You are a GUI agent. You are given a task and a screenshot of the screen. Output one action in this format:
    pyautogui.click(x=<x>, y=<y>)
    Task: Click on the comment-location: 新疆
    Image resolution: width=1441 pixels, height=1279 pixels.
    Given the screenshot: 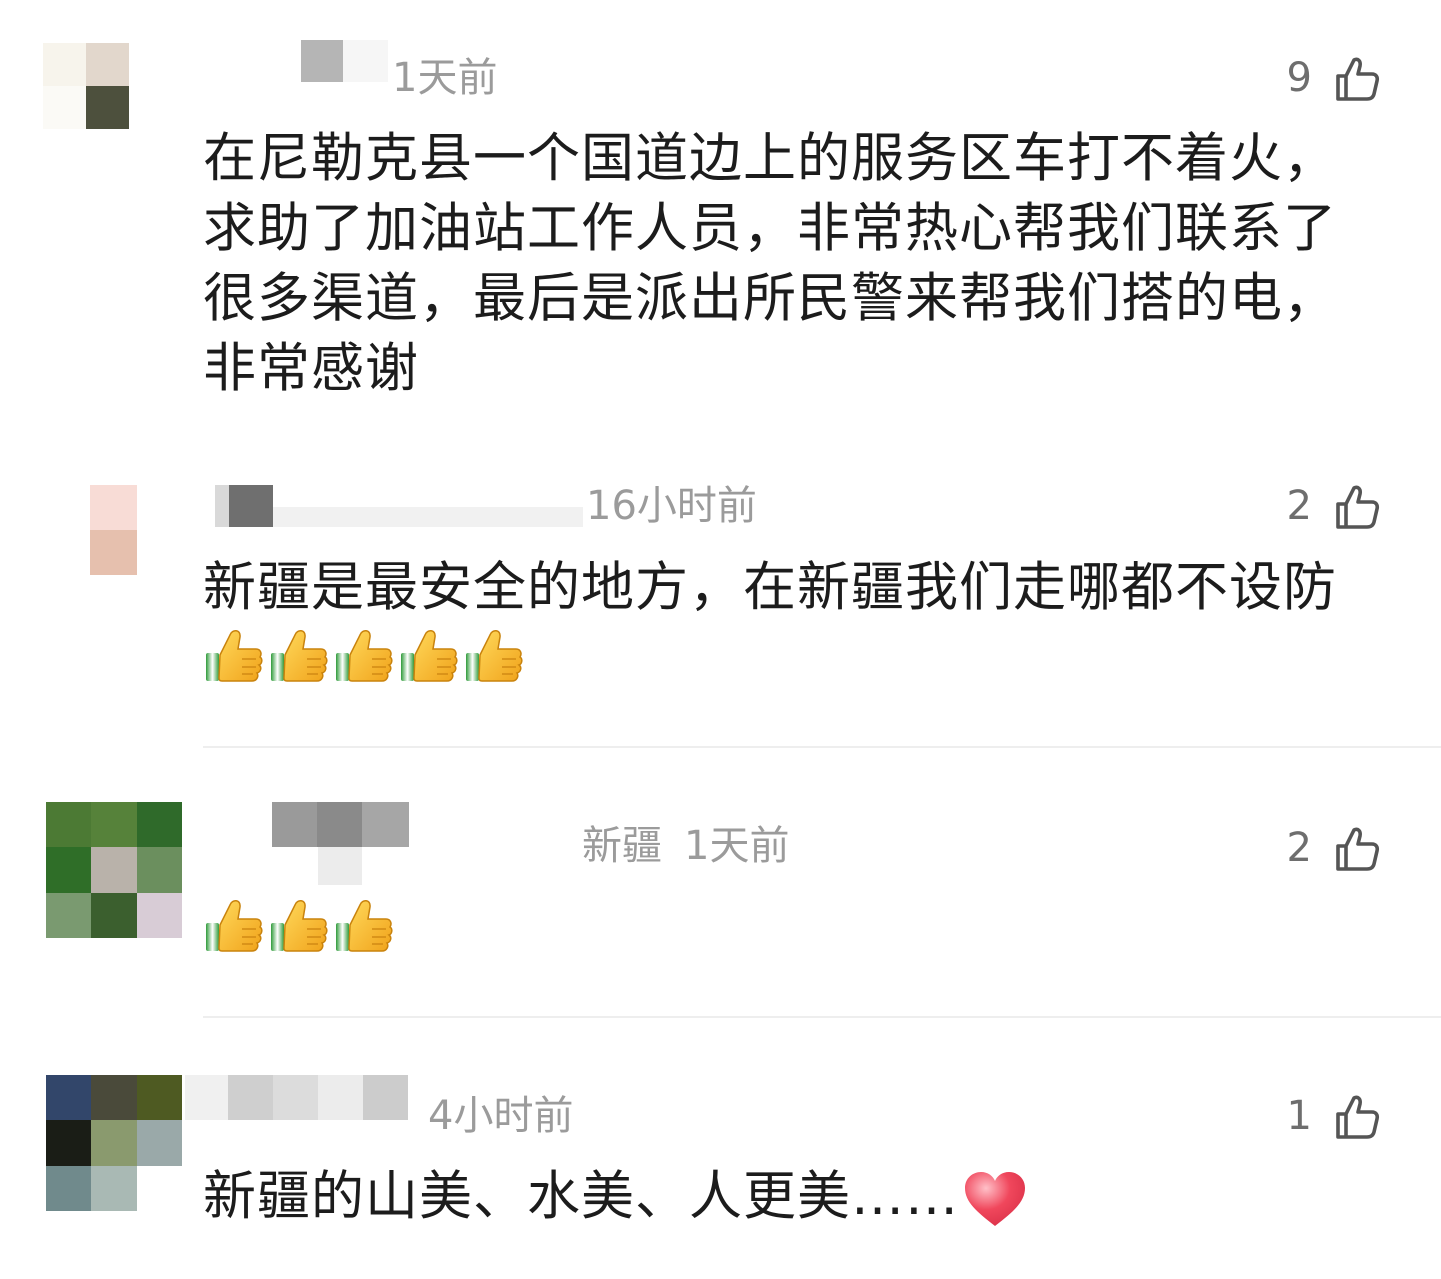 What is the action you would take?
    pyautogui.click(x=622, y=846)
    